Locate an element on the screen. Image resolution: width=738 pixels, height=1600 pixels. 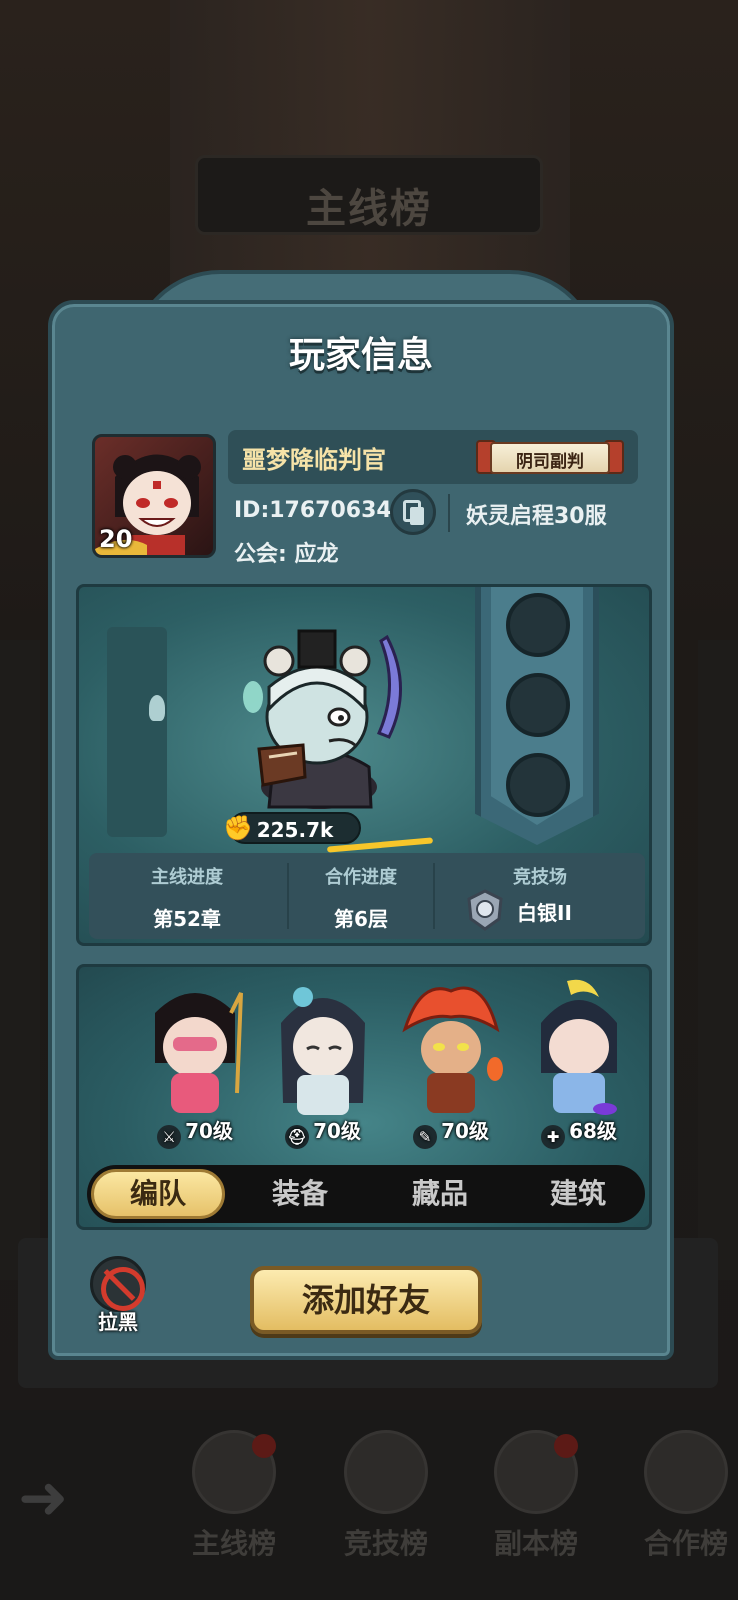
power-display: ✊ 225.7k is located at coordinates (292, 828).